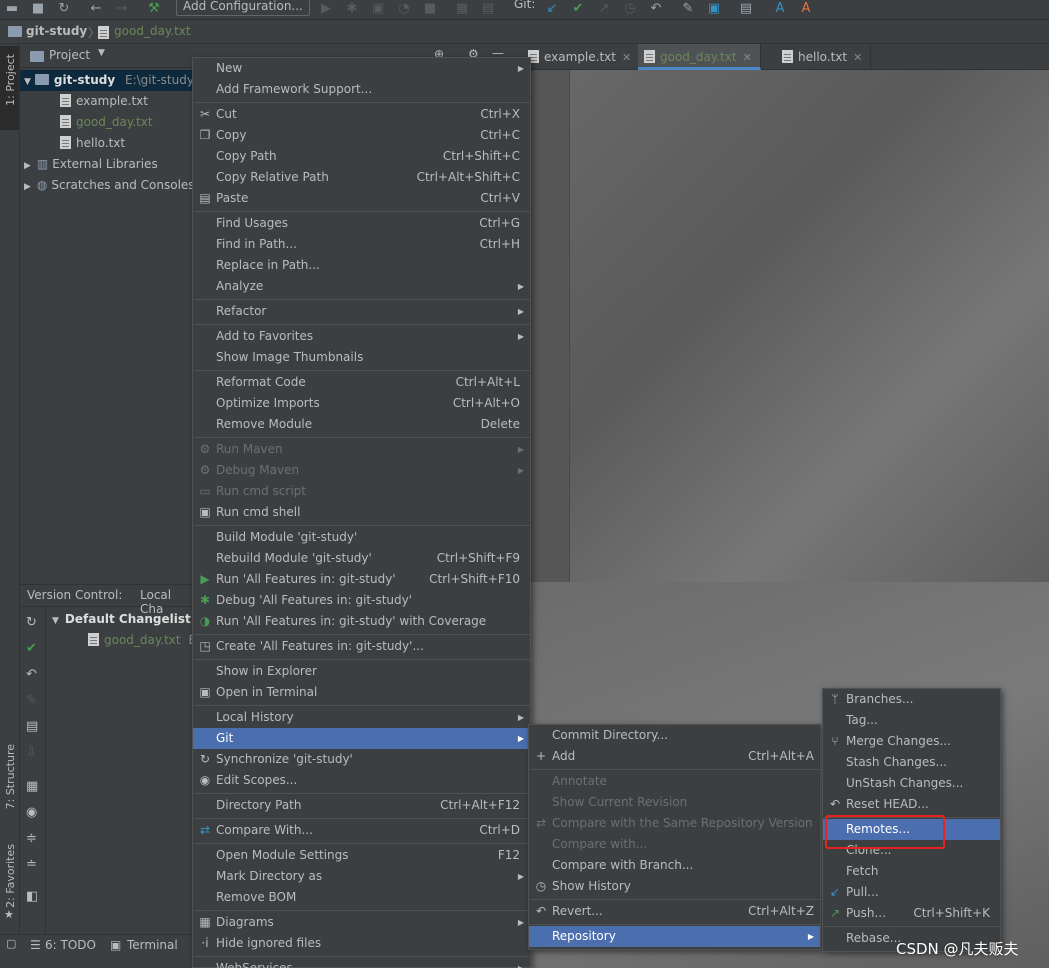 The image size is (1049, 968). Describe the element at coordinates (361, 855) in the screenshot. I see `menu-item-open-module-settings: Open Module Settings F12` at that location.